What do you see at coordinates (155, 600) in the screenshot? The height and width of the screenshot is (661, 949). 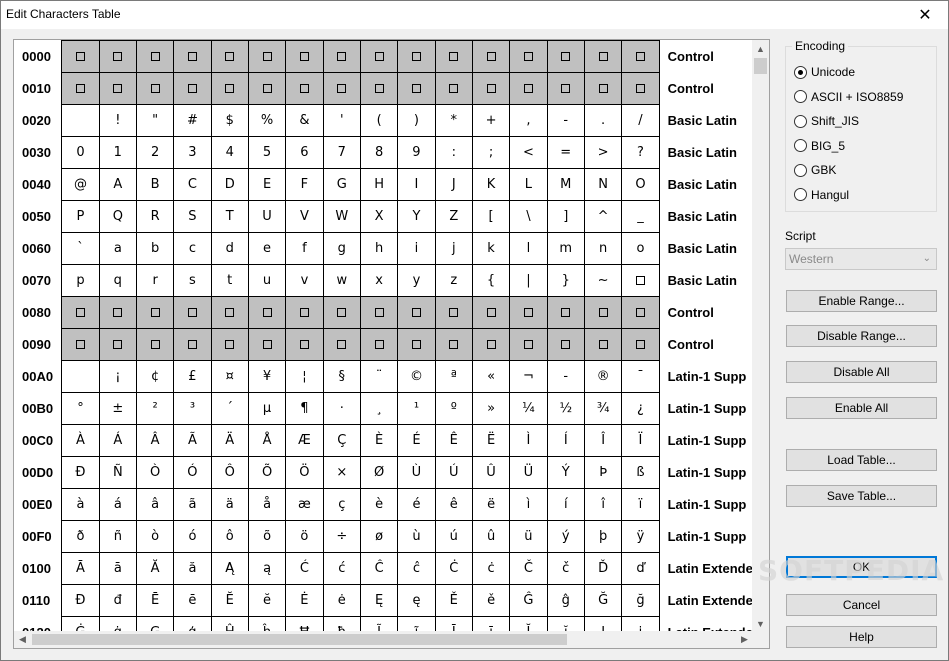 I see `char-cell: Ē` at bounding box center [155, 600].